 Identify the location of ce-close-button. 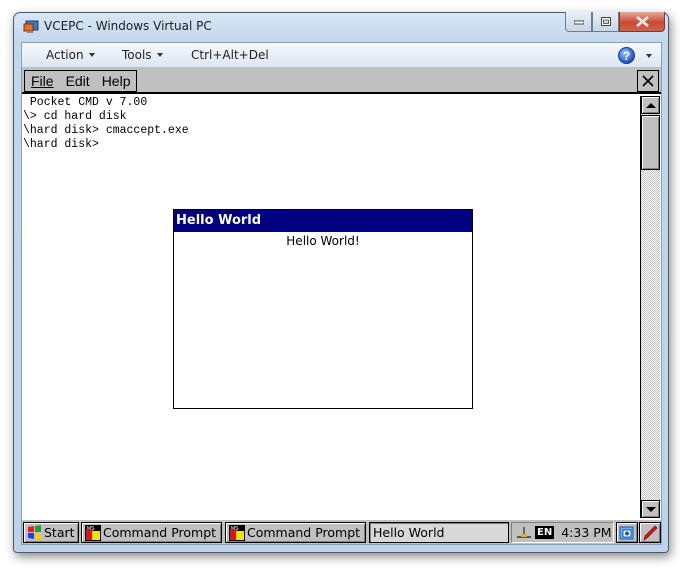
(648, 81).